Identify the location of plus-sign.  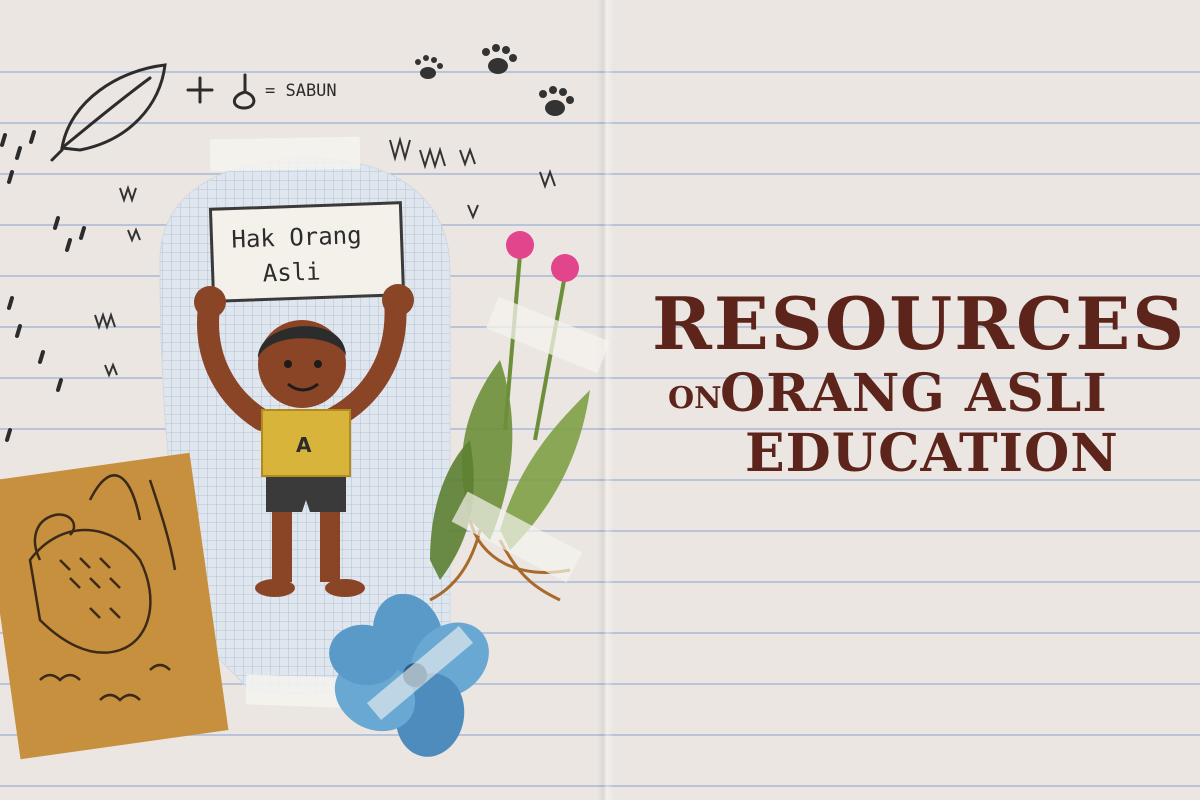
(200, 90).